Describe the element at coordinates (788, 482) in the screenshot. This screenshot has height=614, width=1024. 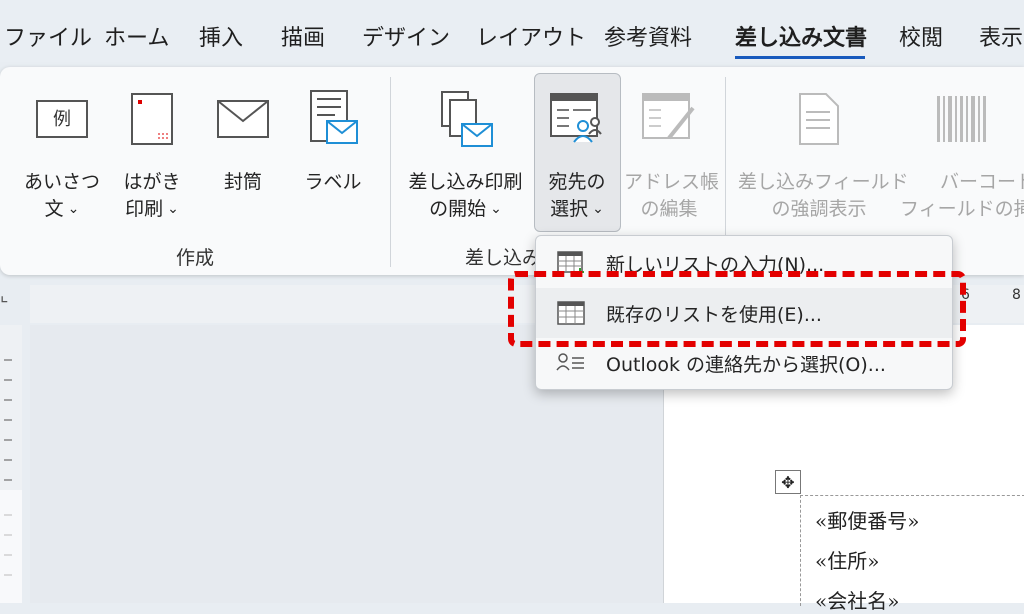
I see `table-move-handle-icon: ✥` at that location.